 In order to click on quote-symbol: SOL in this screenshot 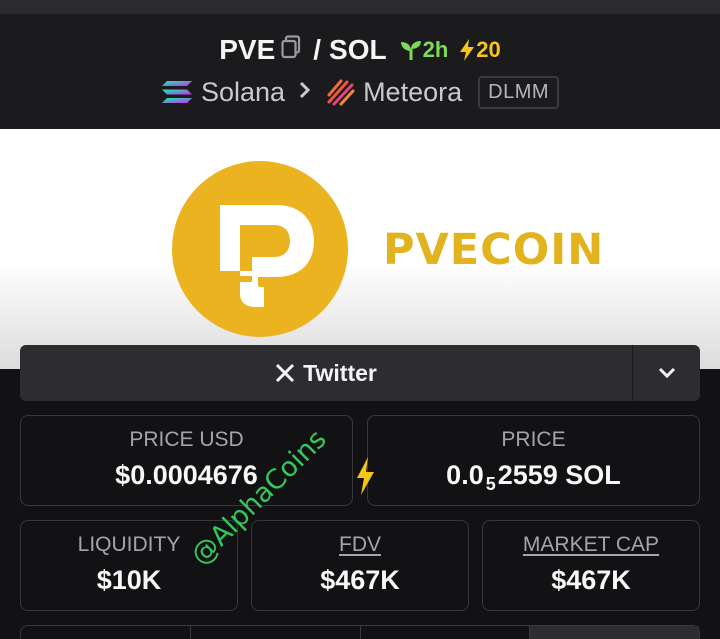, I will do `click(358, 49)`.